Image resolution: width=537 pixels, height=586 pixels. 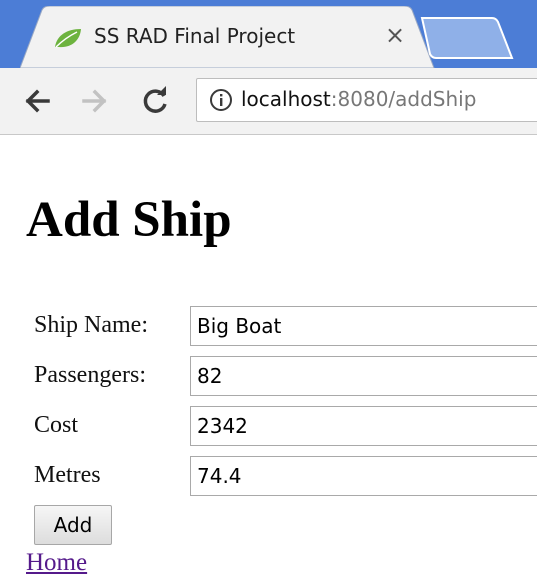 I want to click on reload-button, so click(x=155, y=101).